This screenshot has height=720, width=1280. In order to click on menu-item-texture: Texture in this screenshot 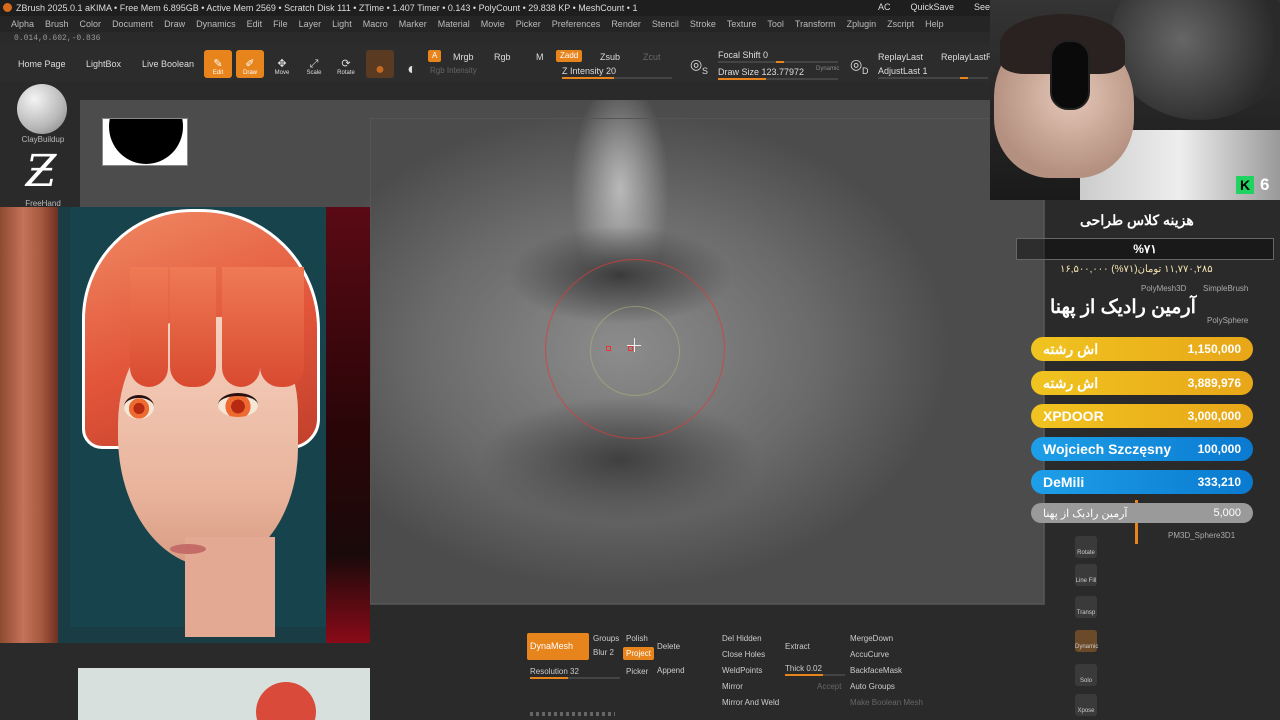, I will do `click(742, 24)`.